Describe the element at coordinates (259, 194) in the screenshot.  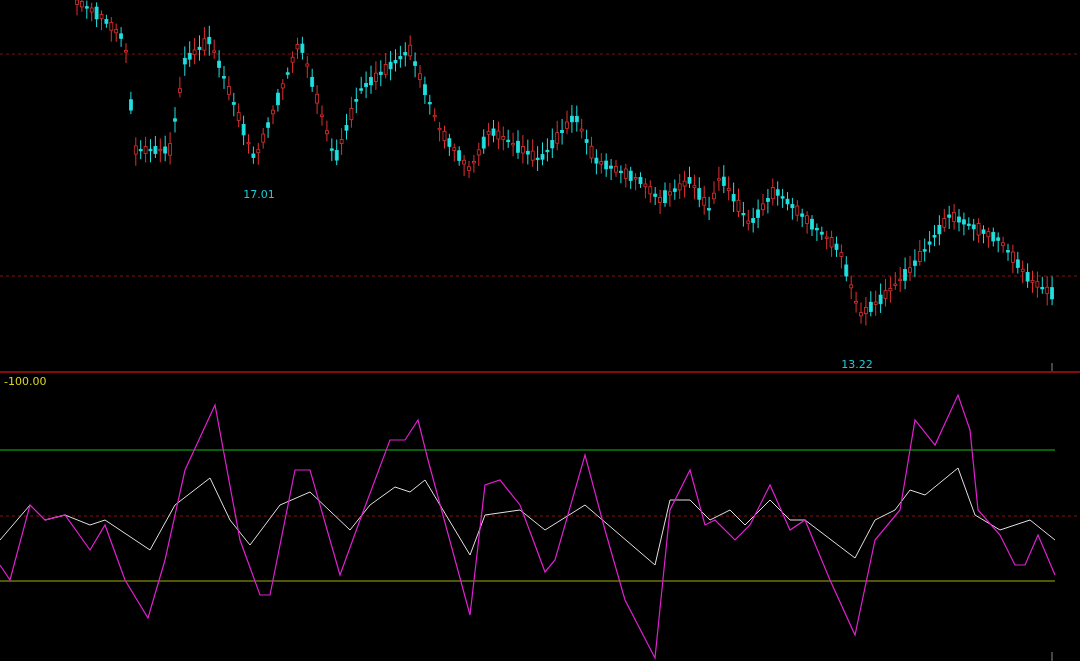
I see `price-label: 17.01` at that location.